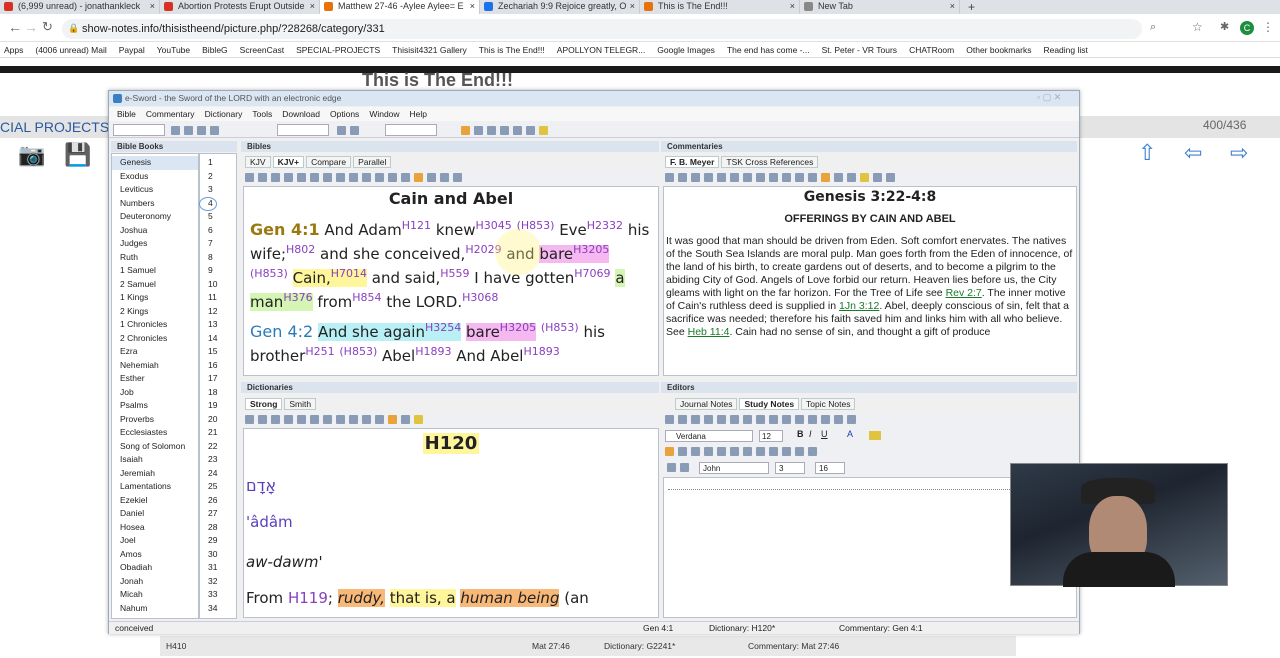  Describe the element at coordinates (218, 609) in the screenshot. I see `chapter-item: 34` at that location.